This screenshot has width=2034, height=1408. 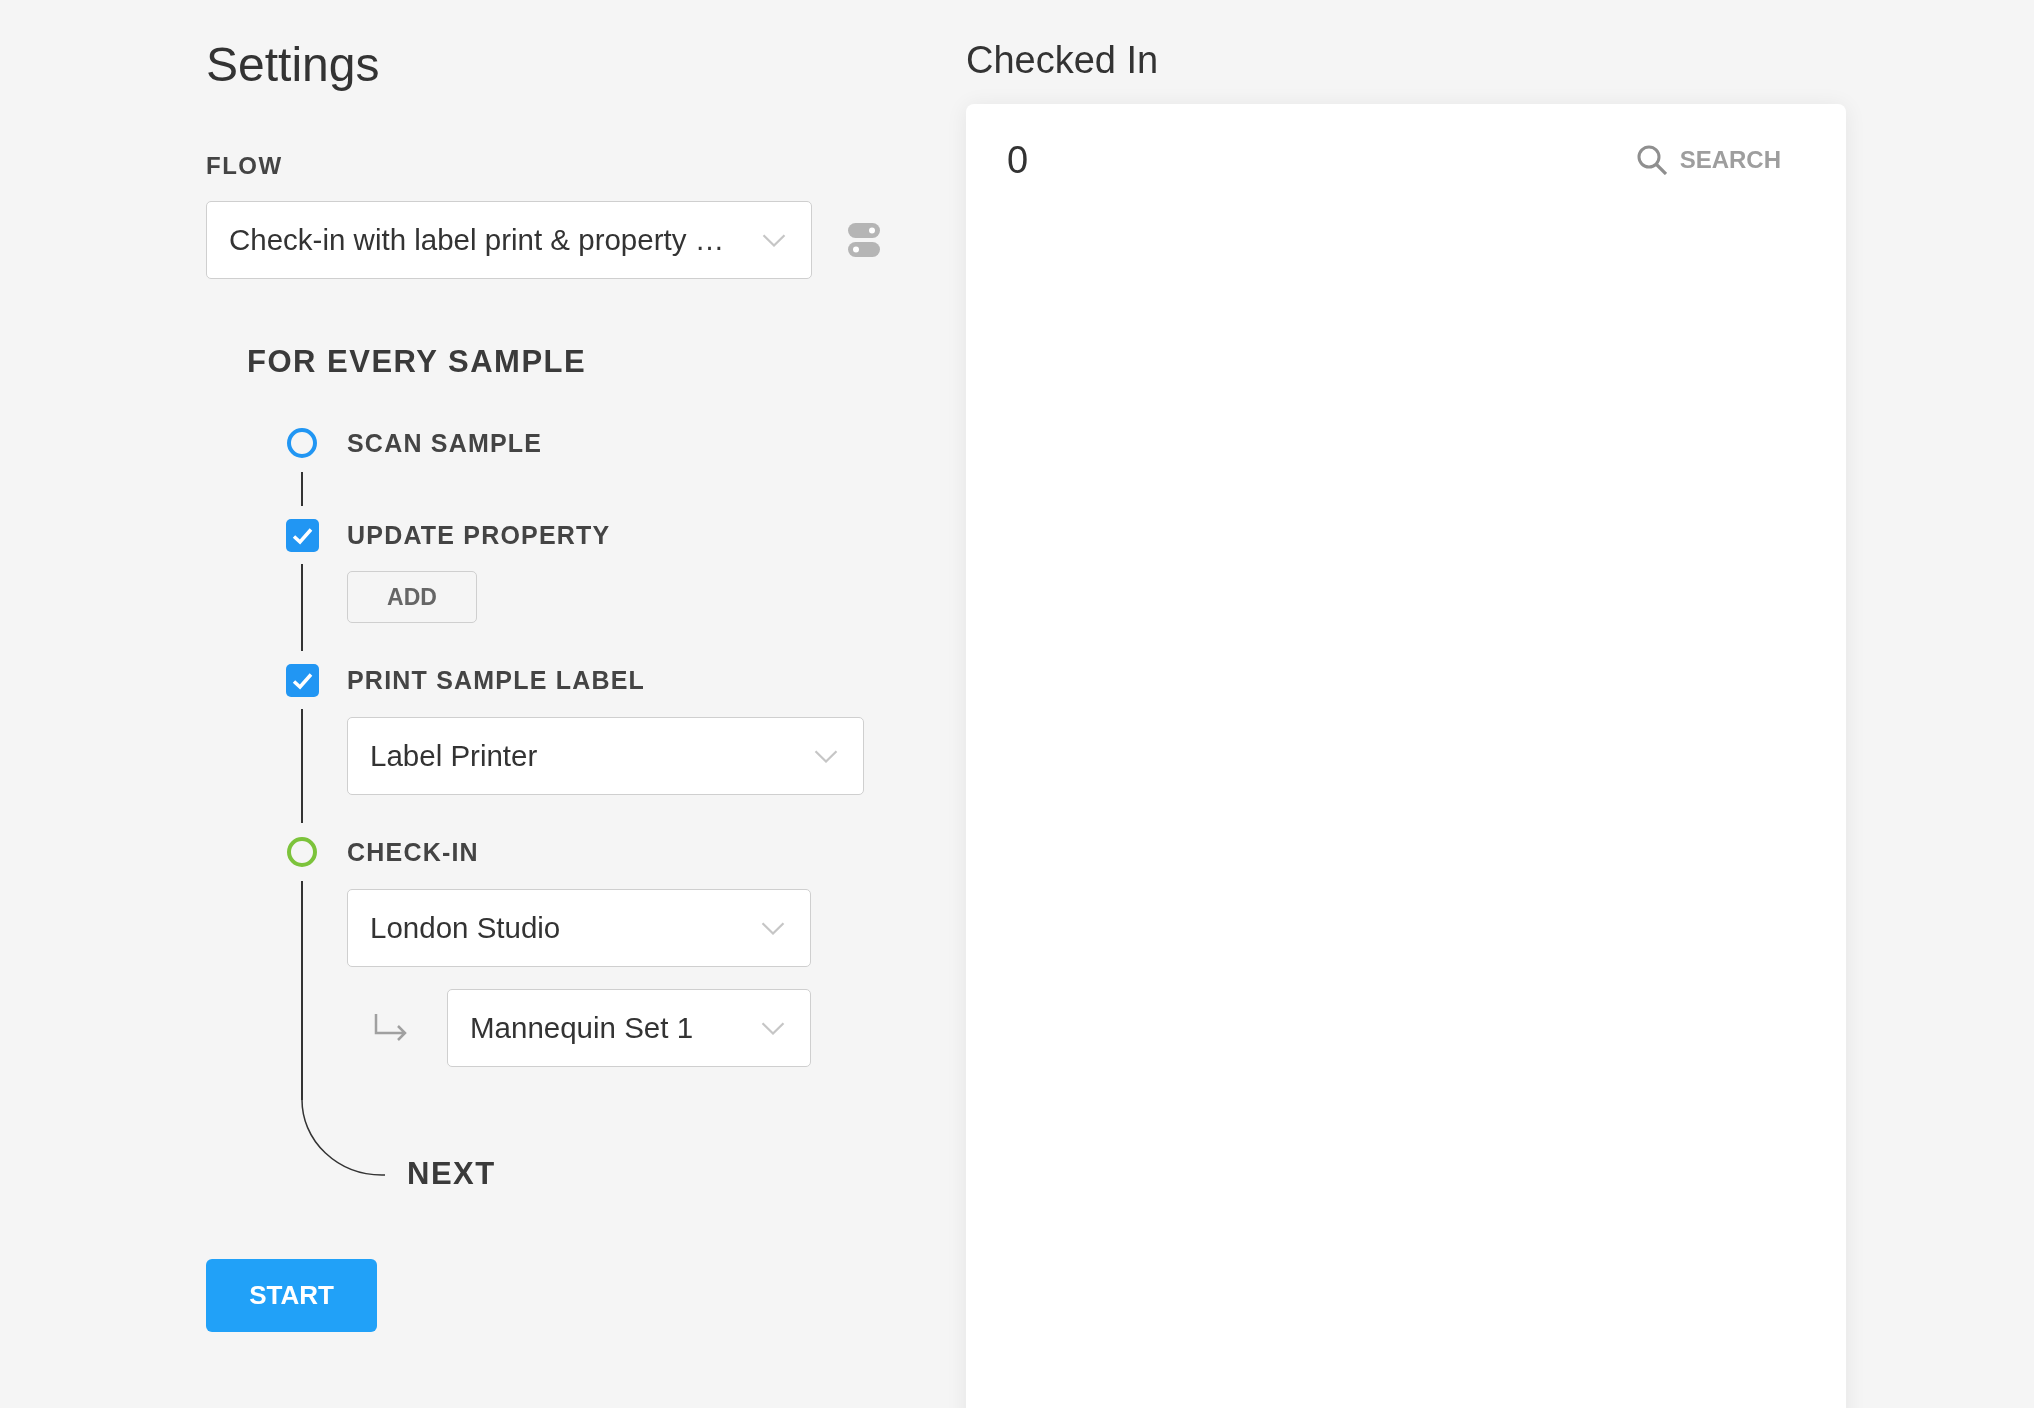 I want to click on flow-label: FLOW, so click(x=244, y=166).